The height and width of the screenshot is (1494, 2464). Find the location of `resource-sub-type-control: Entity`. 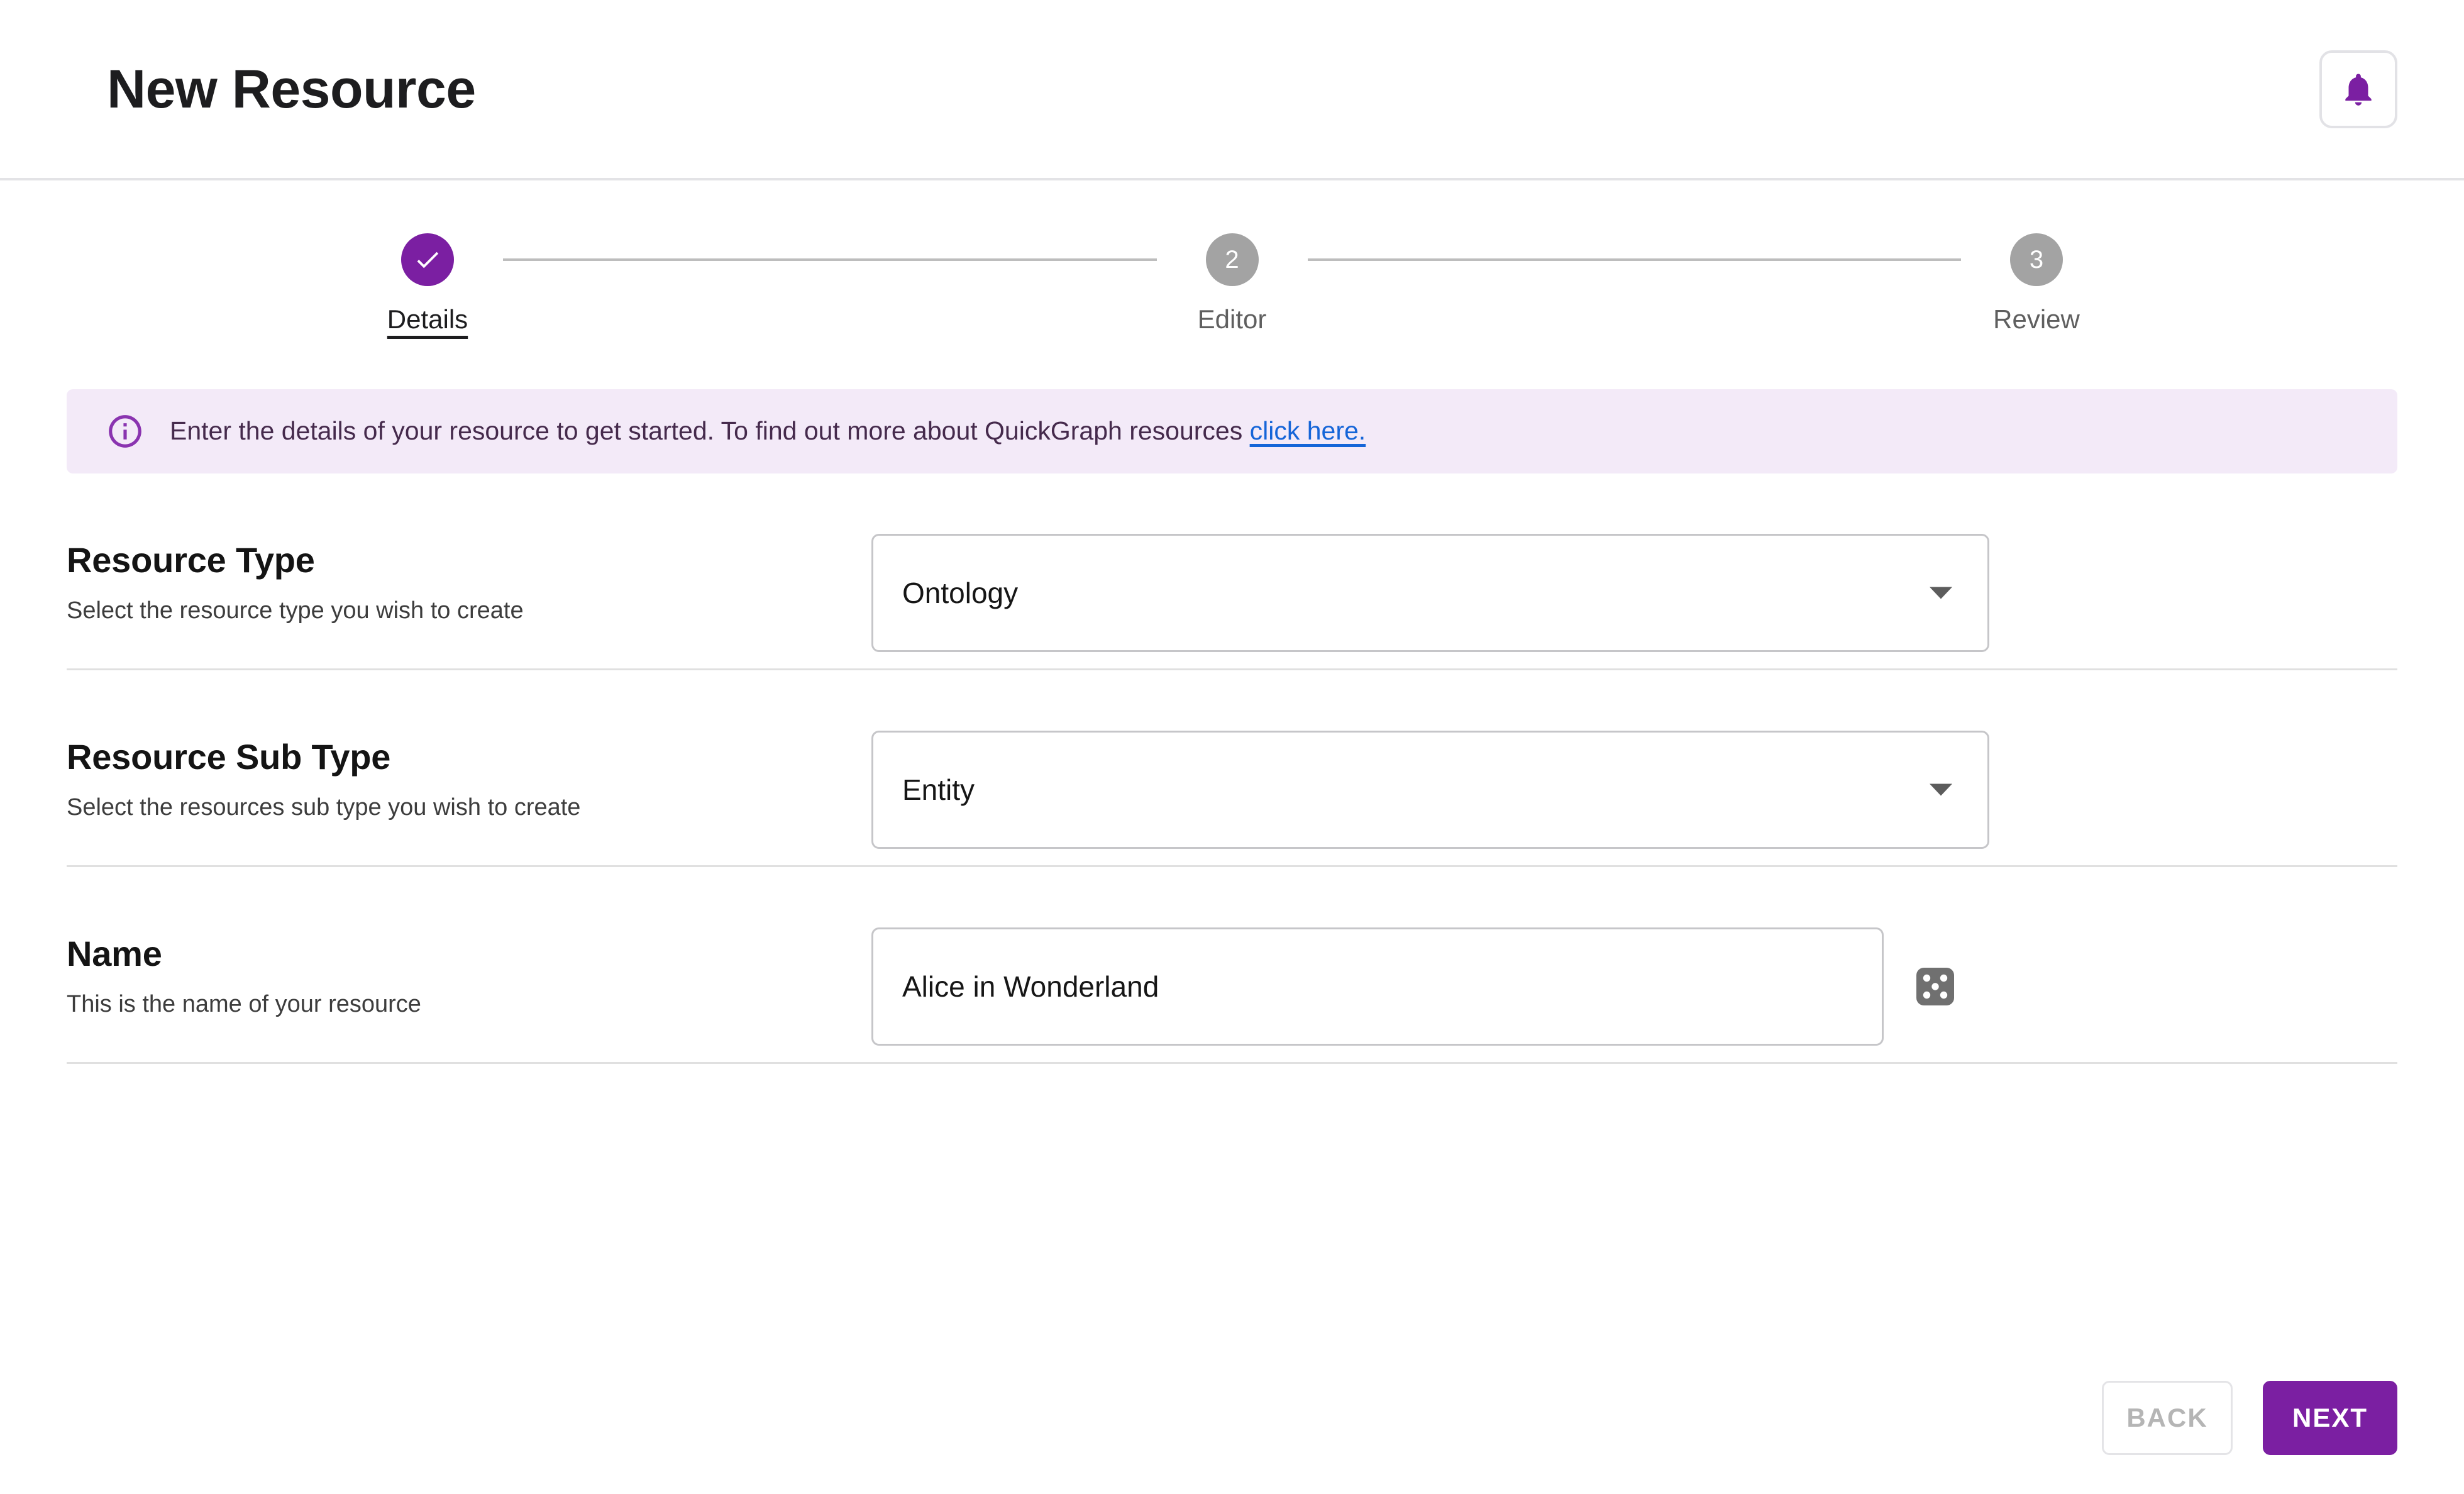

resource-sub-type-control: Entity is located at coordinates (1430, 790).